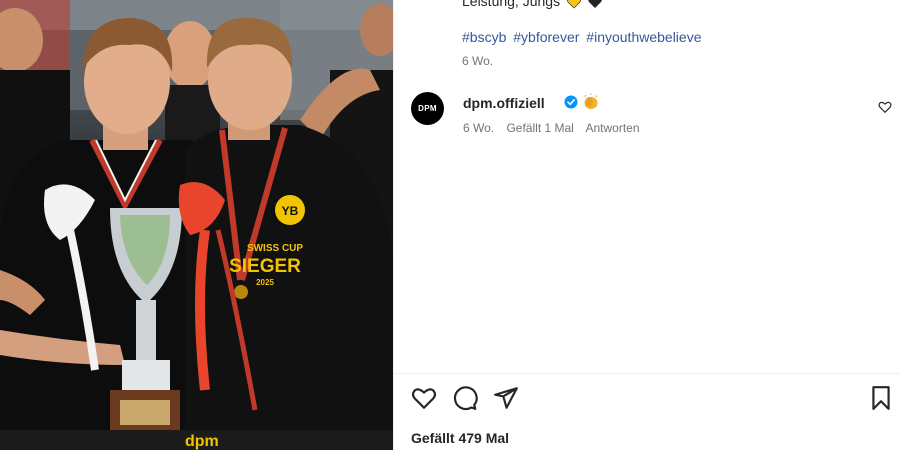 The height and width of the screenshot is (450, 900). What do you see at coordinates (647, 400) in the screenshot?
I see `post-action-bar` at bounding box center [647, 400].